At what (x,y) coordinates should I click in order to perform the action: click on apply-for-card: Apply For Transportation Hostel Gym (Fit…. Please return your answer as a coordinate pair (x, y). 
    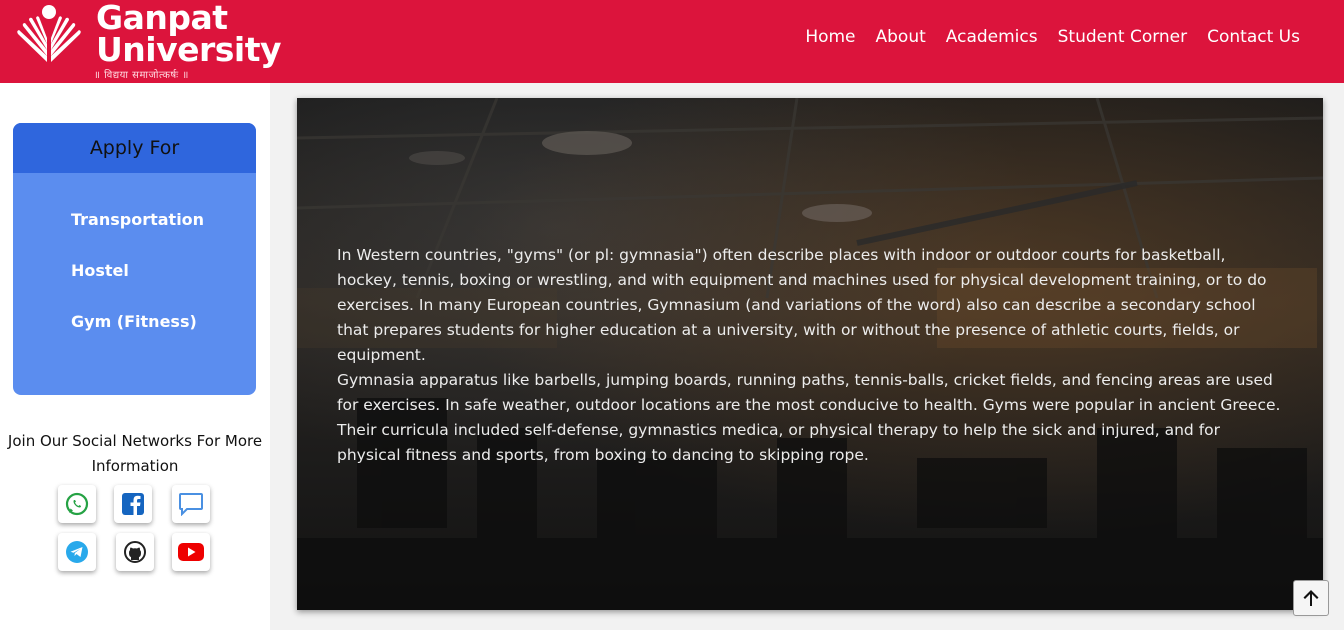
    Looking at the image, I should click on (134, 259).